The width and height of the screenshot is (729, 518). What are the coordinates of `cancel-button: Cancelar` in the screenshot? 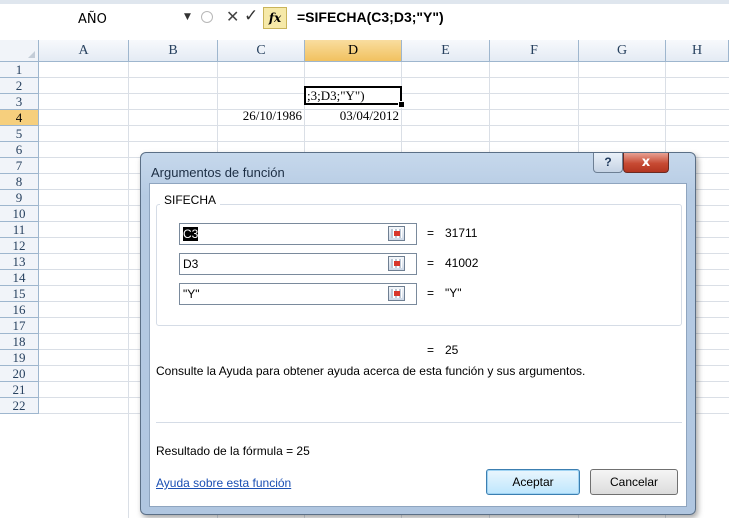 It's located at (634, 482).